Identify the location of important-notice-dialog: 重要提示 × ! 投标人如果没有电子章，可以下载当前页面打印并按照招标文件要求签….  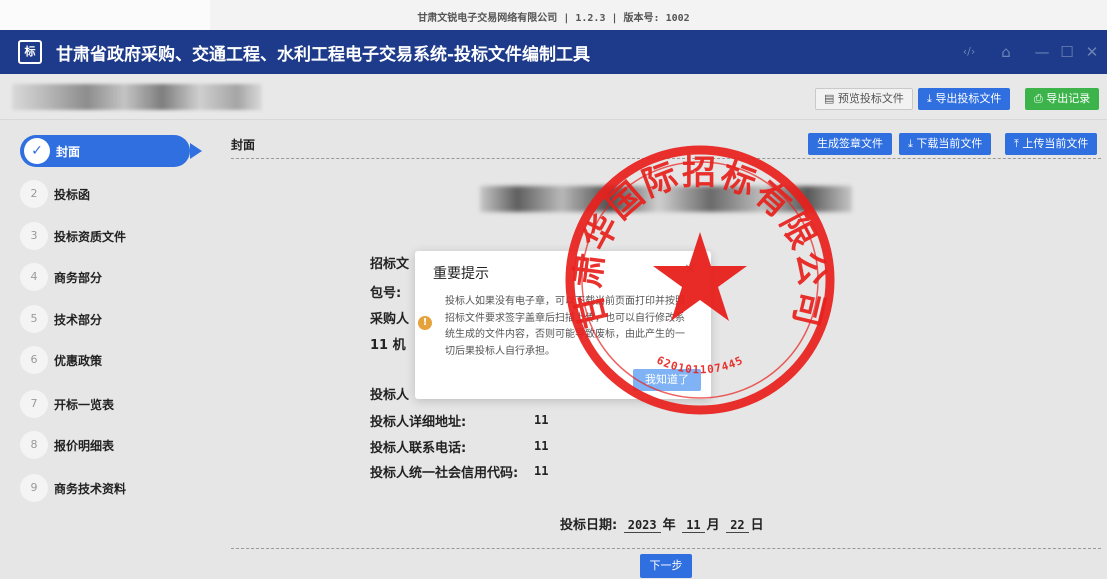
(563, 325).